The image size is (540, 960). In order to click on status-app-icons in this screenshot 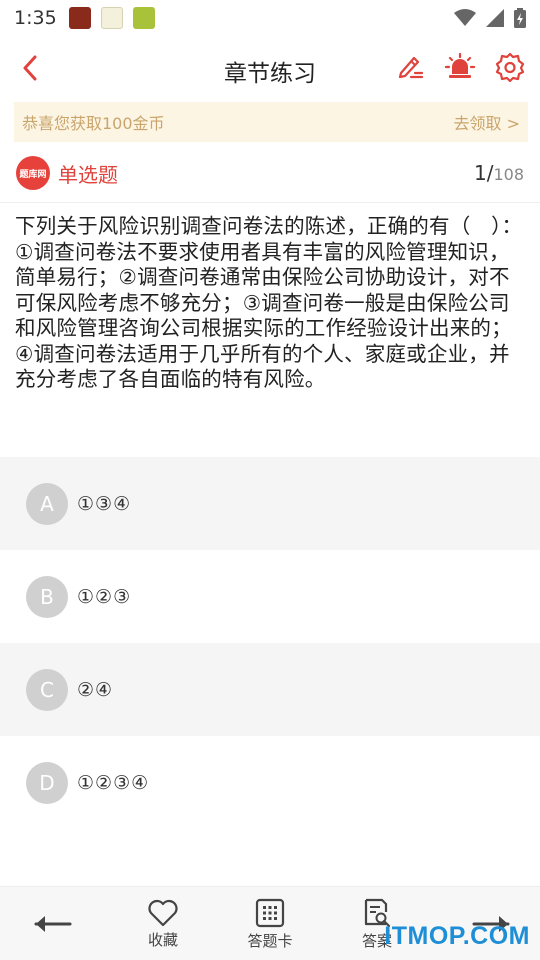, I will do `click(111, 18)`.